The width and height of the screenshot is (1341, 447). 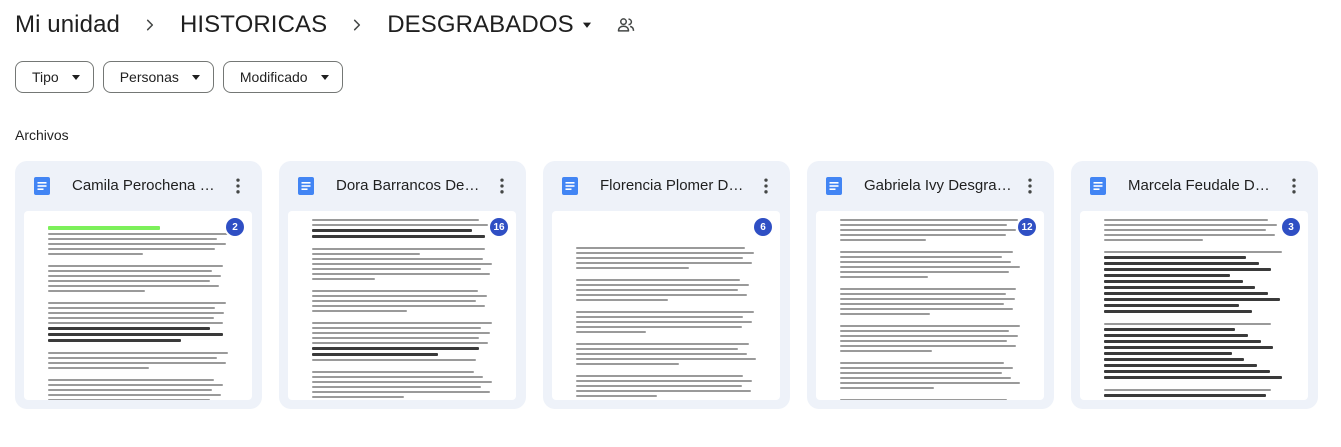 I want to click on breadcrumb-current-folder-button: DESGRABADOS, so click(x=492, y=25).